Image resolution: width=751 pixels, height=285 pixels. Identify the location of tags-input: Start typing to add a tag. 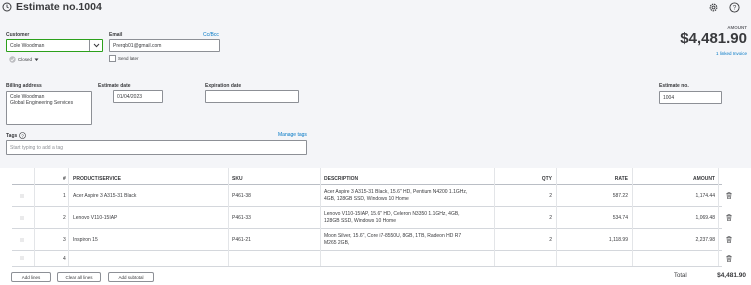
(156, 147).